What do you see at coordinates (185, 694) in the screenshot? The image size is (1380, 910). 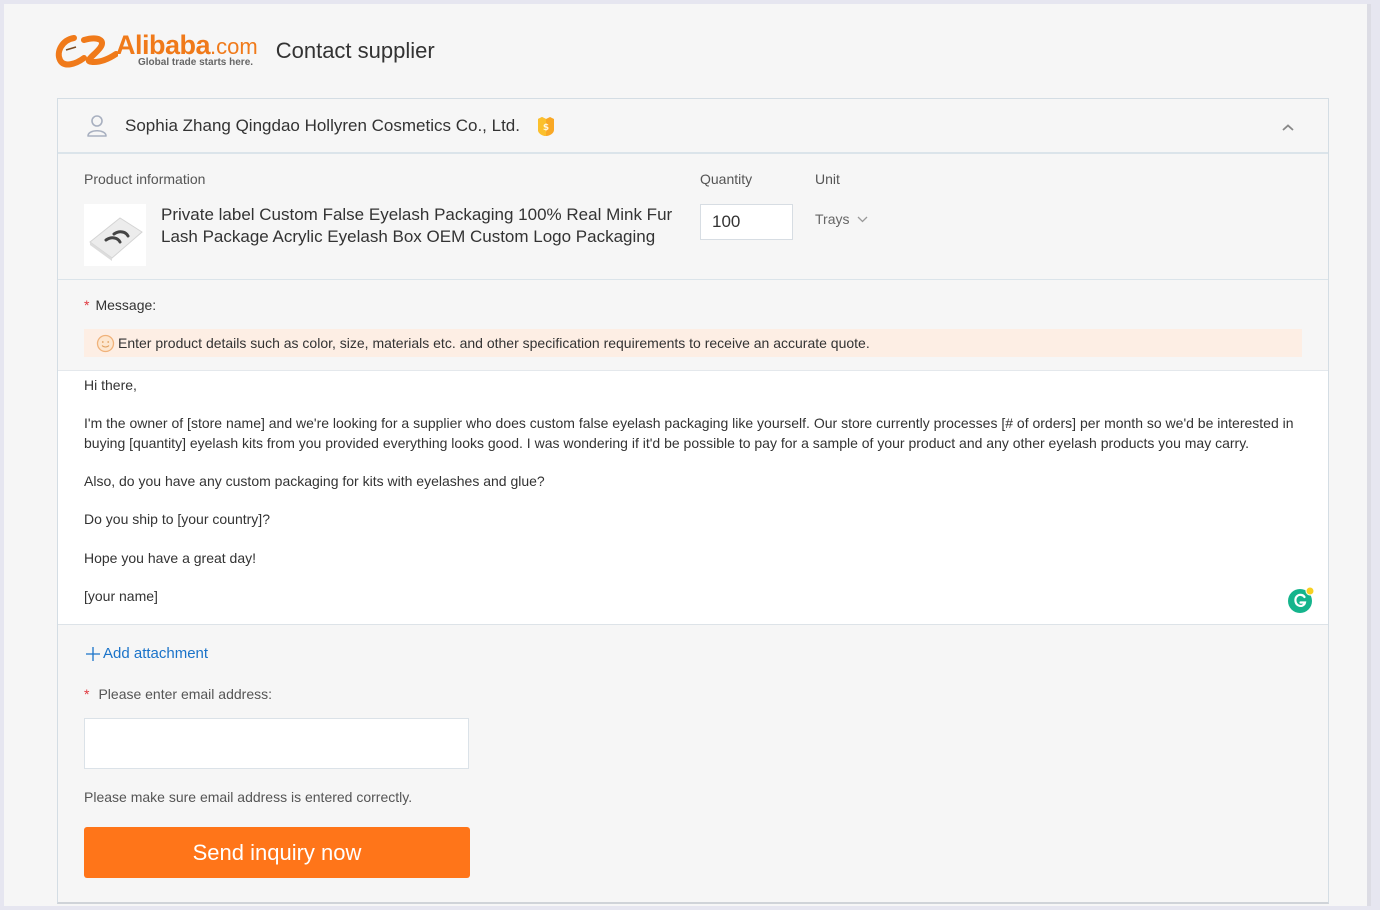 I see `email-label-text: Please enter email address:` at bounding box center [185, 694].